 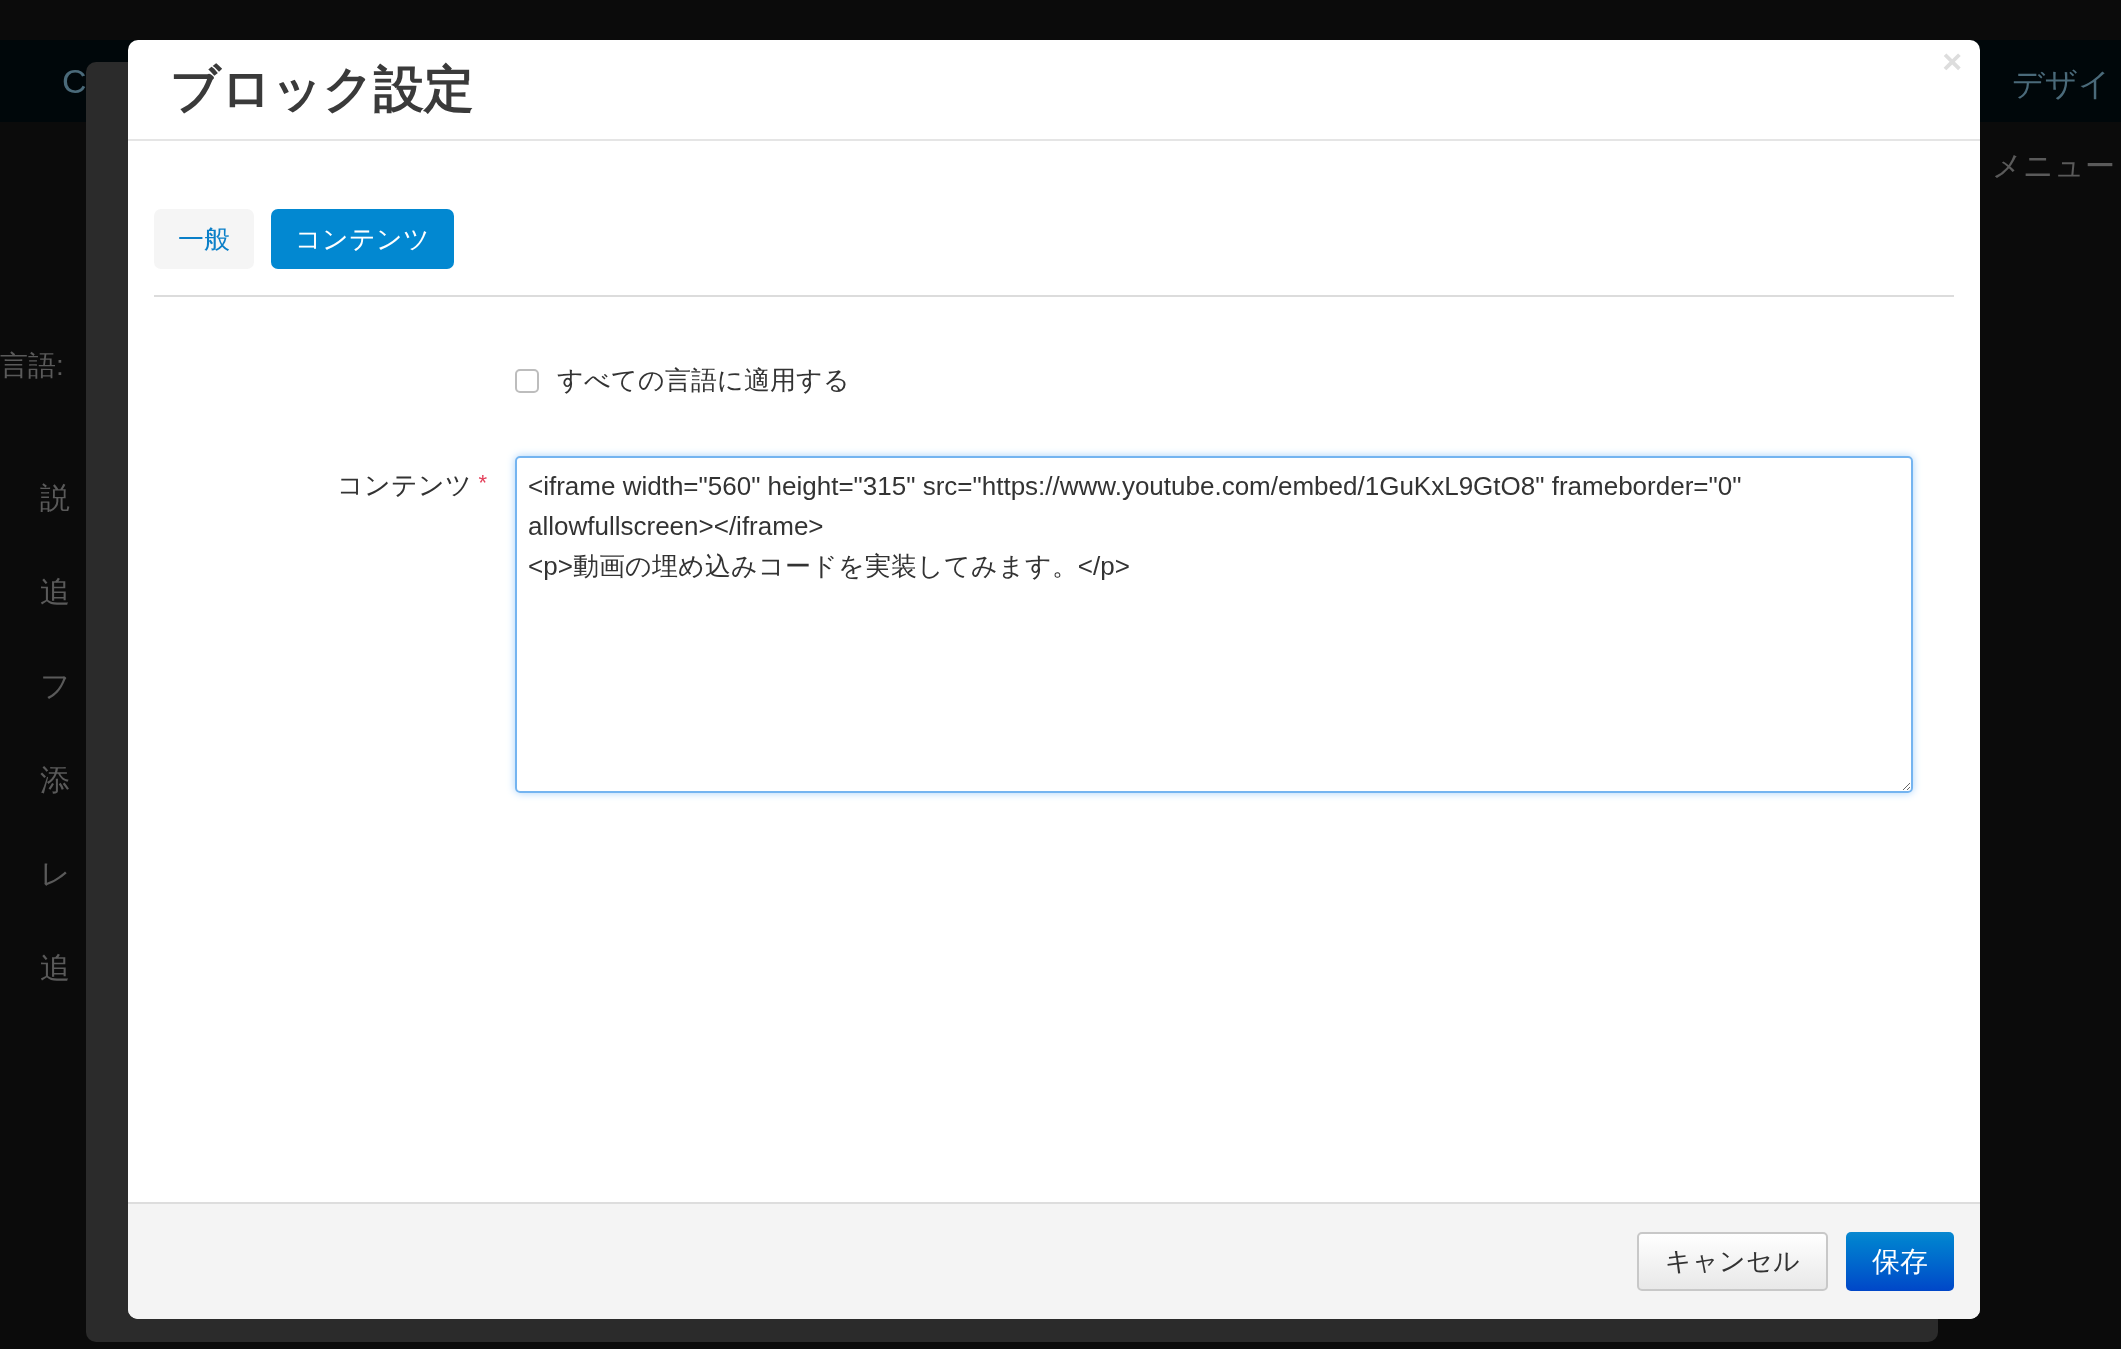 I want to click on menu-text: デザイ, so click(x=2061, y=84).